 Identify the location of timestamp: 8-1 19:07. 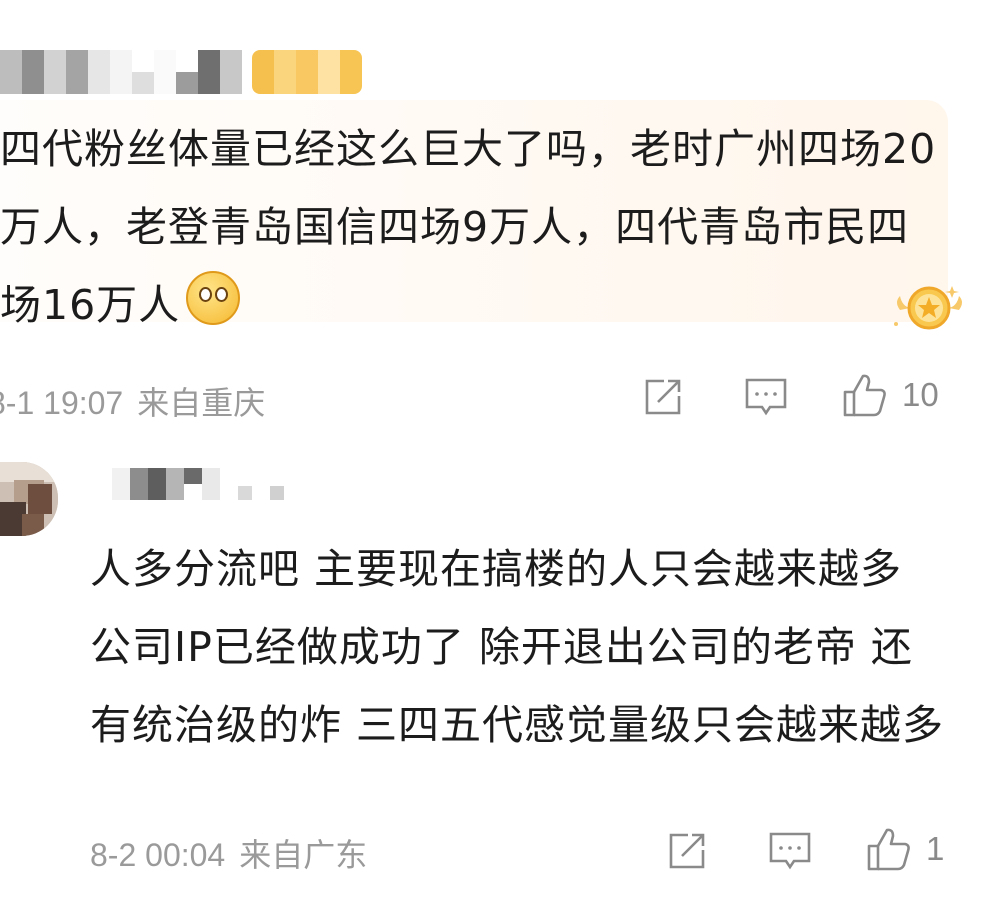
(62, 403).